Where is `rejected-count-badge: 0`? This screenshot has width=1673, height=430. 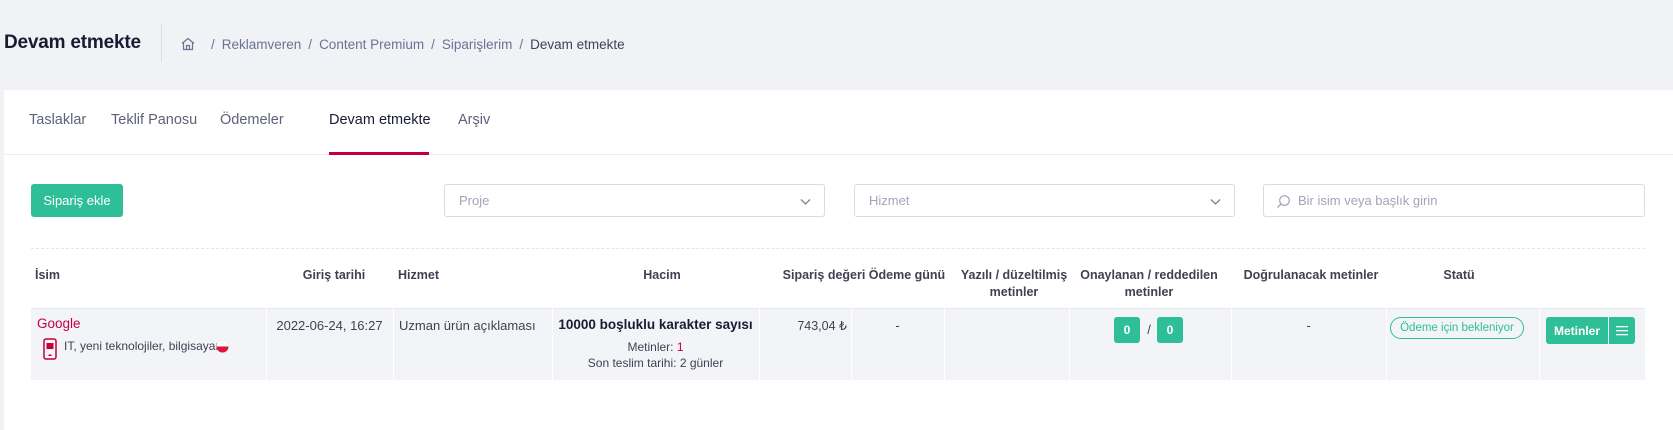
rejected-count-badge: 0 is located at coordinates (1170, 330).